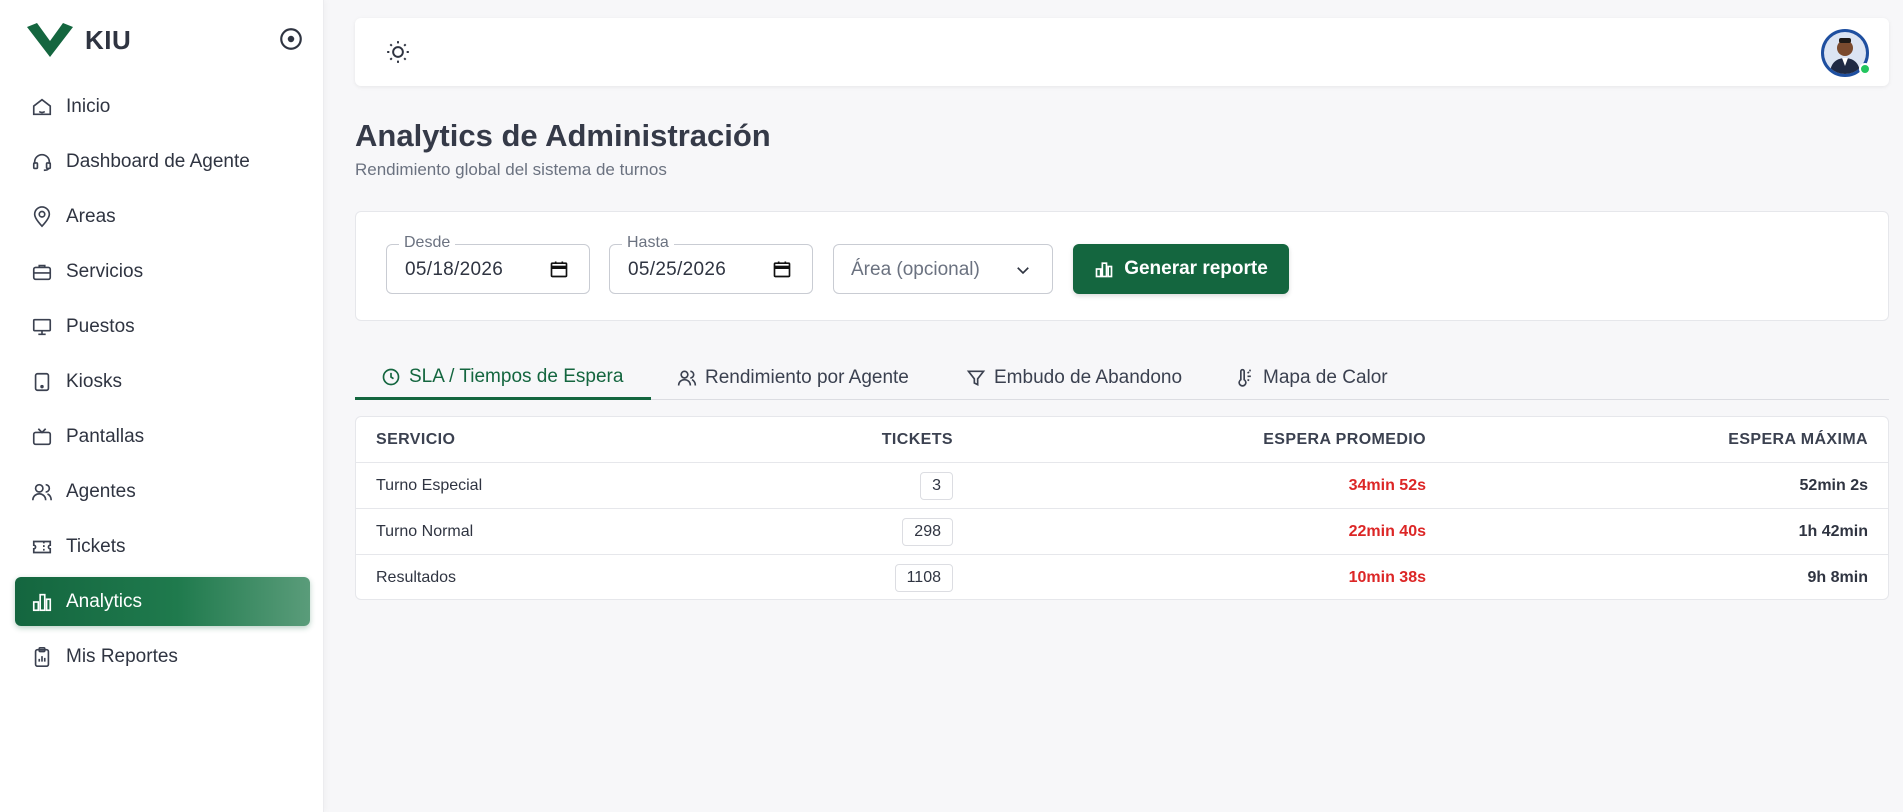 Image resolution: width=1903 pixels, height=812 pixels. What do you see at coordinates (917, 440) in the screenshot?
I see `column-header-tickets: TICKETS` at bounding box center [917, 440].